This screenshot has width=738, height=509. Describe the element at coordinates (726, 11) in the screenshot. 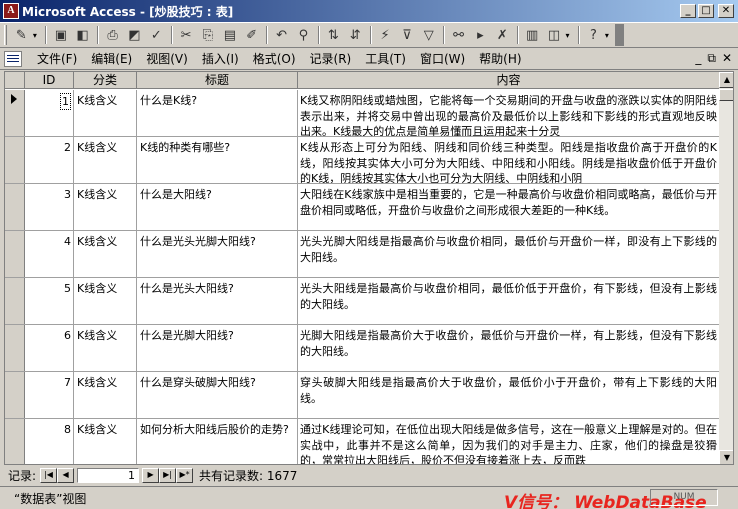

I see `close-button: ✕` at that location.